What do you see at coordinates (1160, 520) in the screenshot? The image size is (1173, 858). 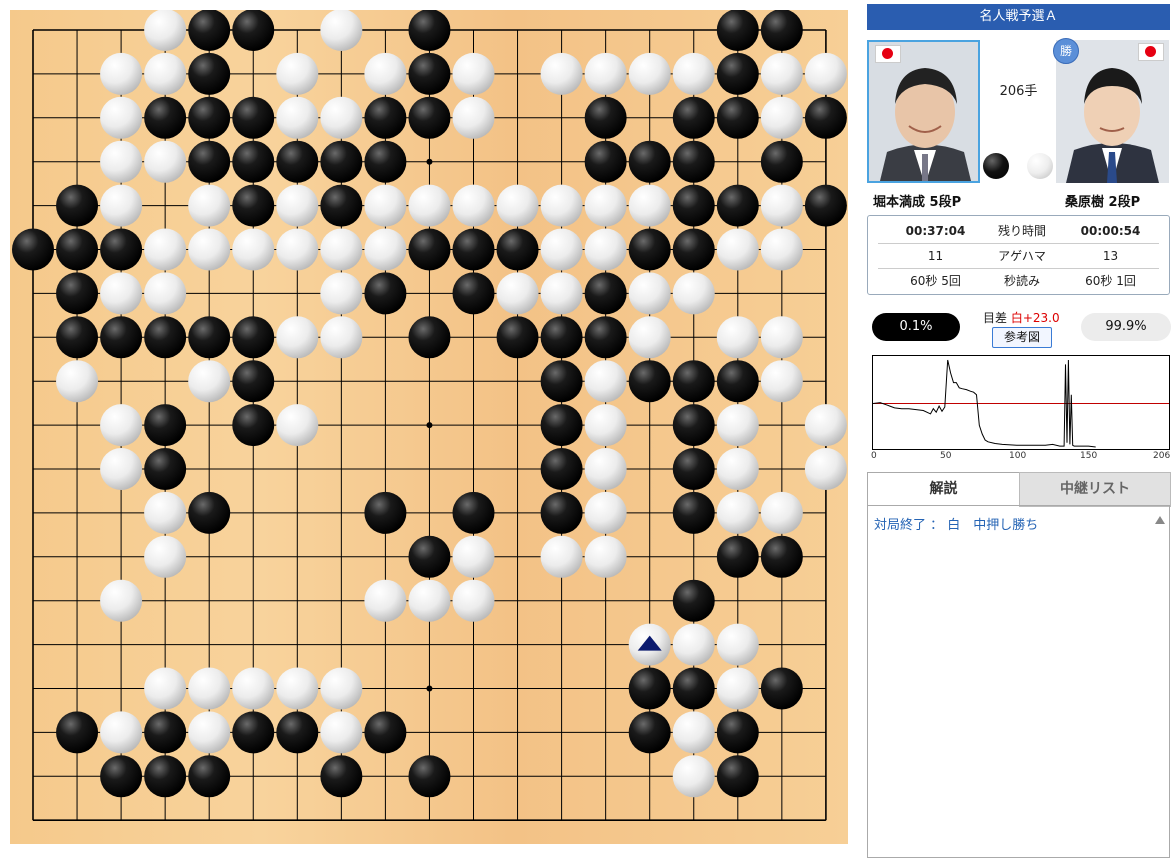 I see `scroll-up-icon` at bounding box center [1160, 520].